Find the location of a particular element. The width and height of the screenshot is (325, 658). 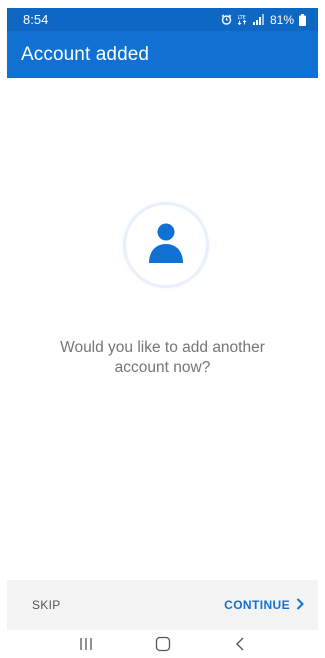

battery-percent: 81% is located at coordinates (281, 19).